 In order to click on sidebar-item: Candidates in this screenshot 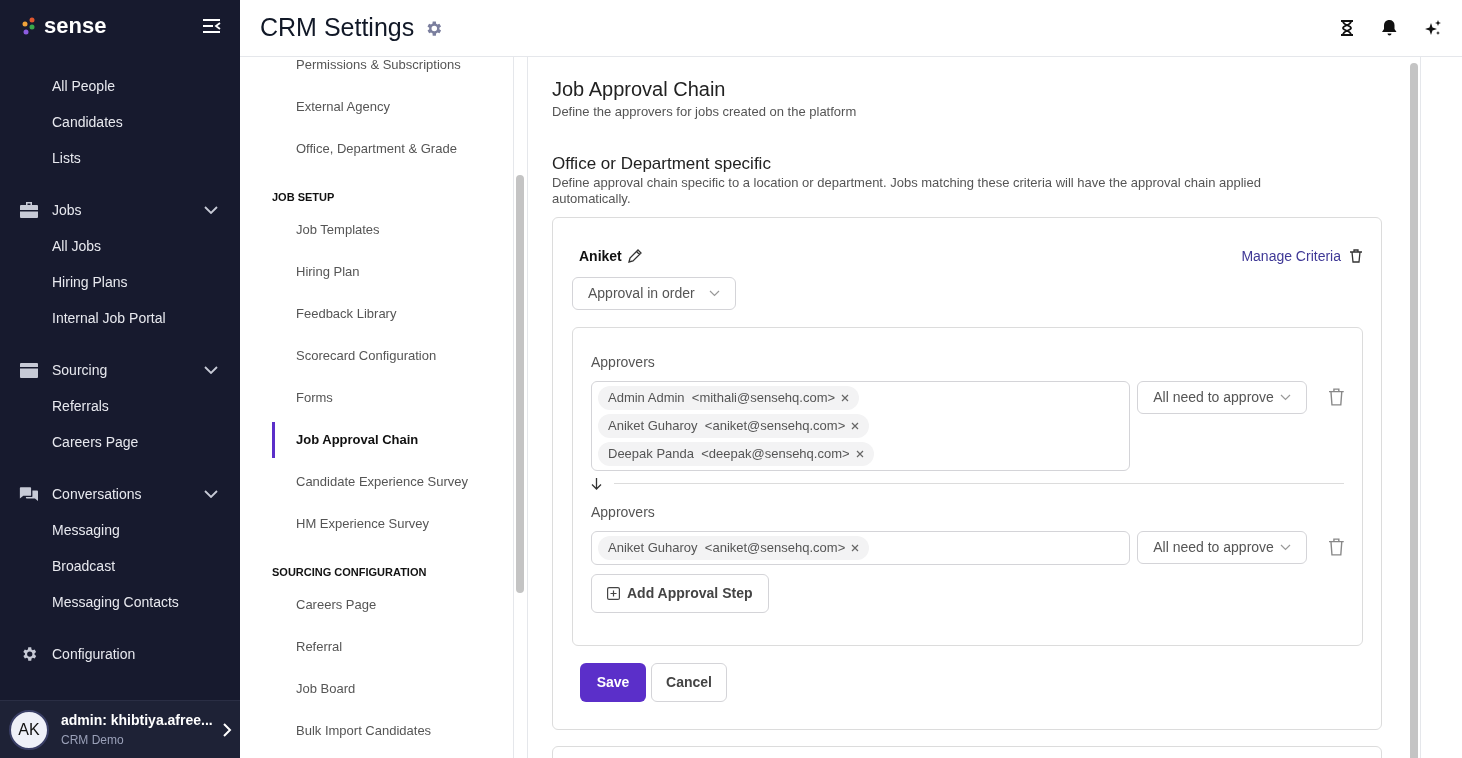, I will do `click(120, 122)`.